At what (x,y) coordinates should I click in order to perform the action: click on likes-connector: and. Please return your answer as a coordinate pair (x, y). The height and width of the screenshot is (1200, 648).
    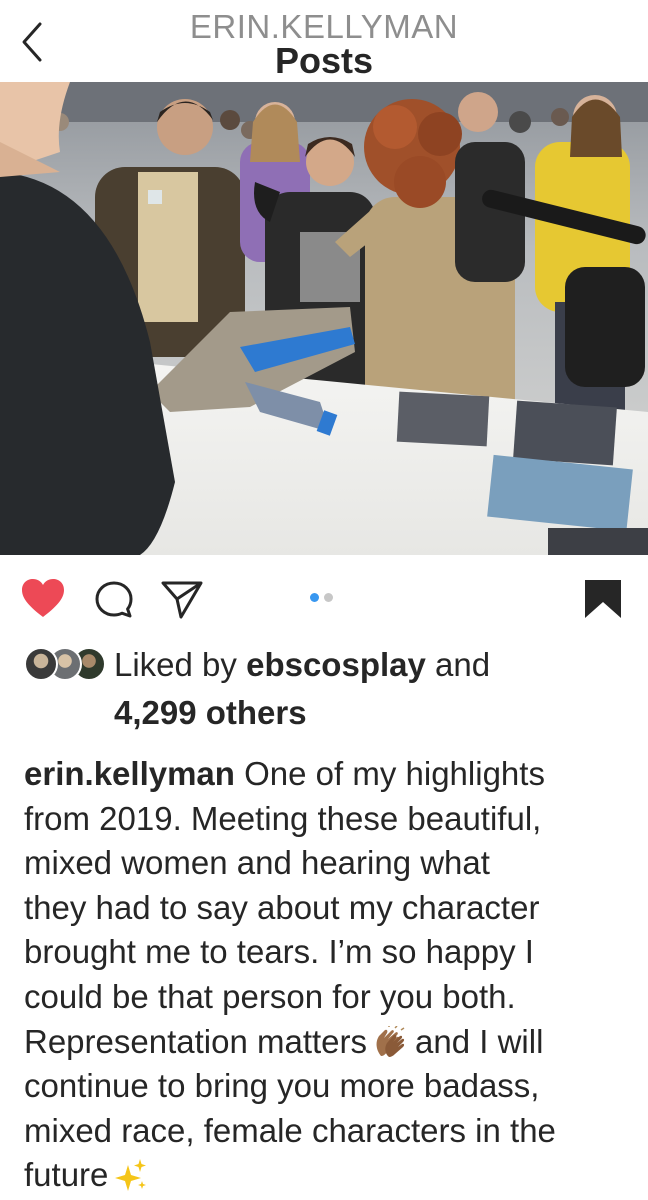
    Looking at the image, I should click on (463, 664).